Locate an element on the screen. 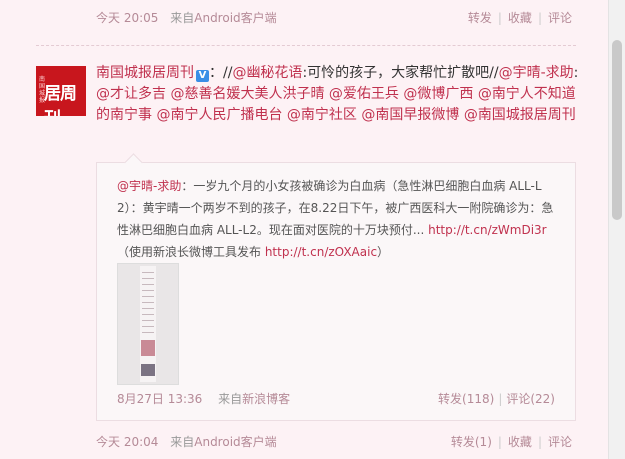  mention-link: @南国早报微博 is located at coordinates (410, 115).